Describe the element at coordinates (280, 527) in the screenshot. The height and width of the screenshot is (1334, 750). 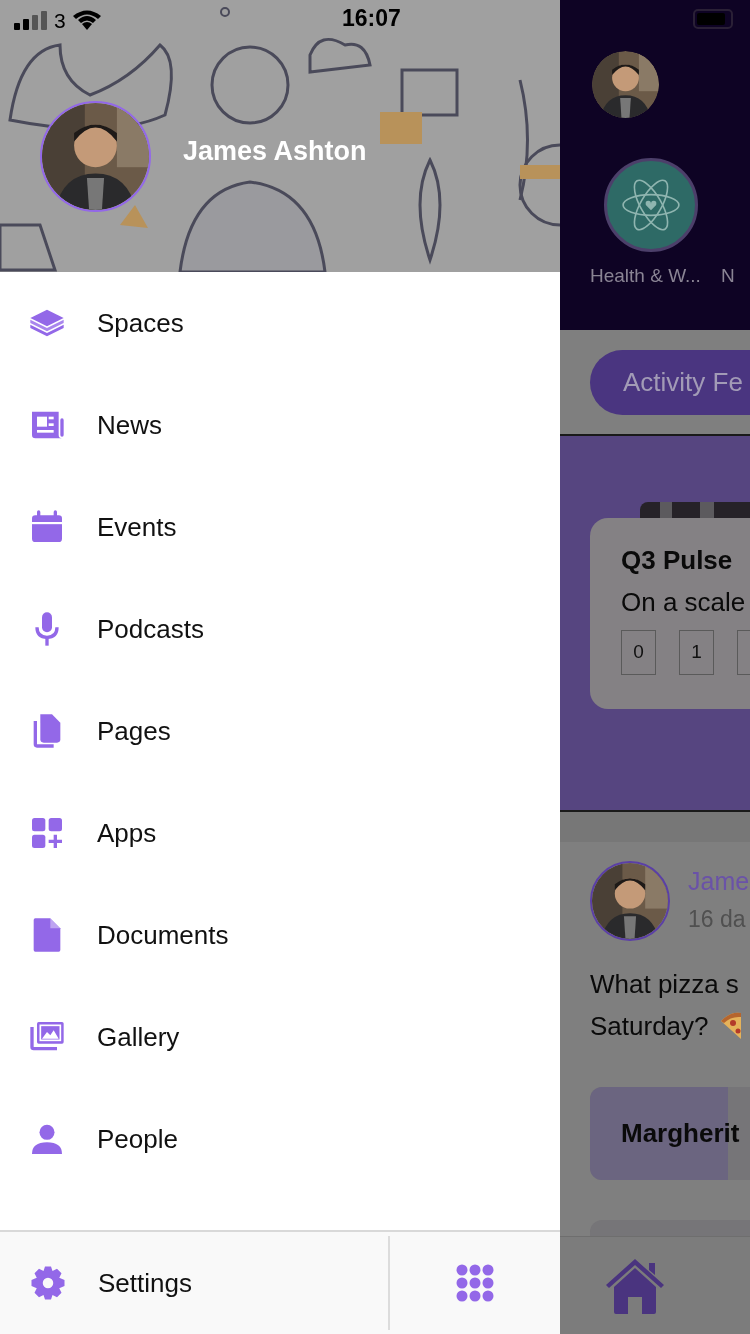
I see `menu-item: Events` at that location.